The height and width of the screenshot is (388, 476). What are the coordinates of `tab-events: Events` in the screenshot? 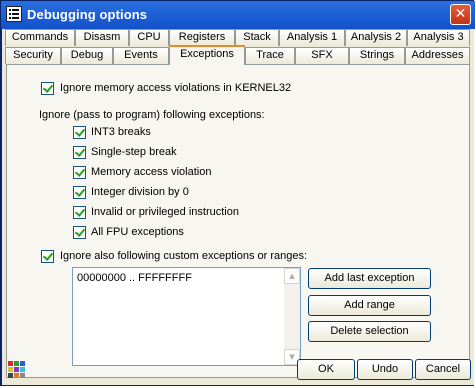 It's located at (141, 55).